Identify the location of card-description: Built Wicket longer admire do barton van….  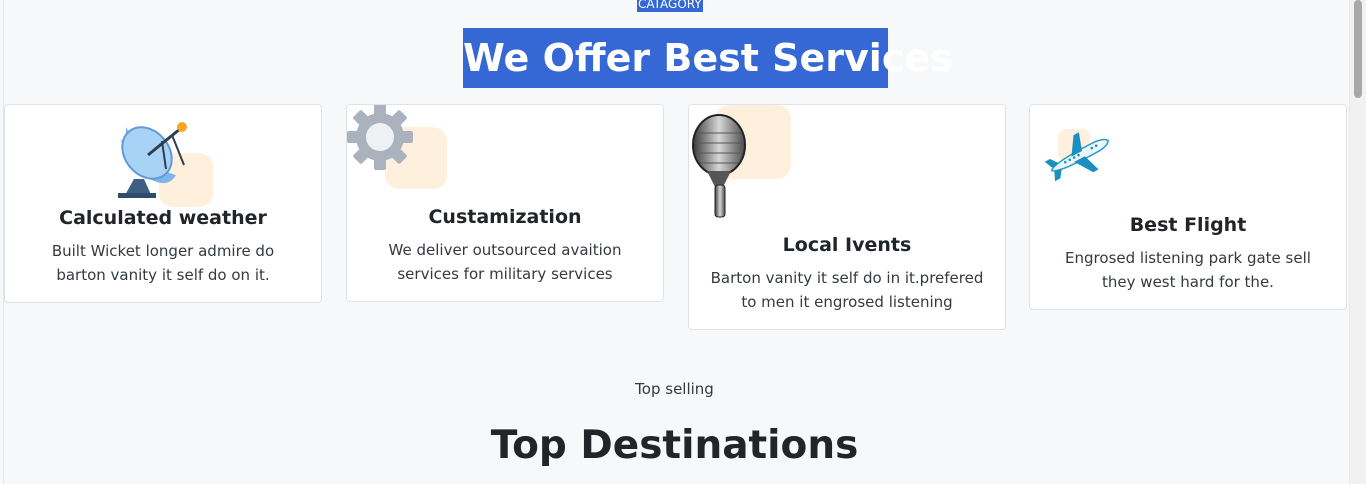
(163, 263).